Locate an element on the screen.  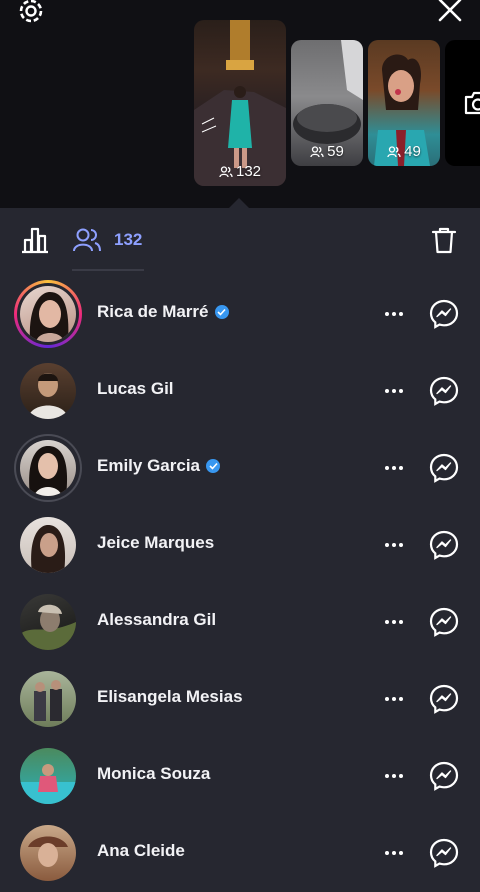
viewer-name-text: Elisangela Mesias is located at coordinates (170, 696).